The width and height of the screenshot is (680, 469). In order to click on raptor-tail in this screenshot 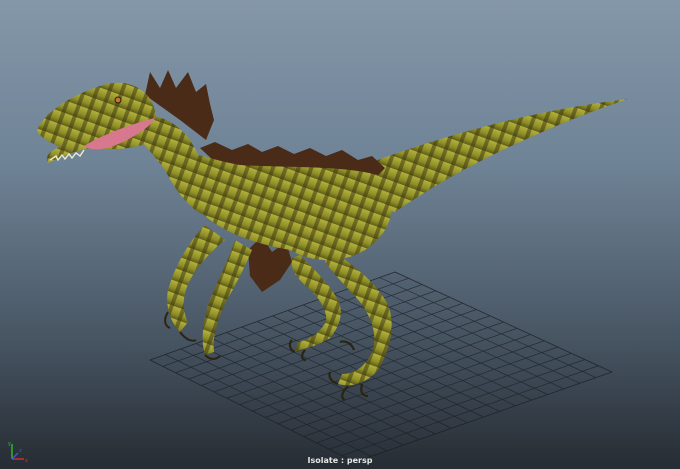, I will do `click(489, 155)`.